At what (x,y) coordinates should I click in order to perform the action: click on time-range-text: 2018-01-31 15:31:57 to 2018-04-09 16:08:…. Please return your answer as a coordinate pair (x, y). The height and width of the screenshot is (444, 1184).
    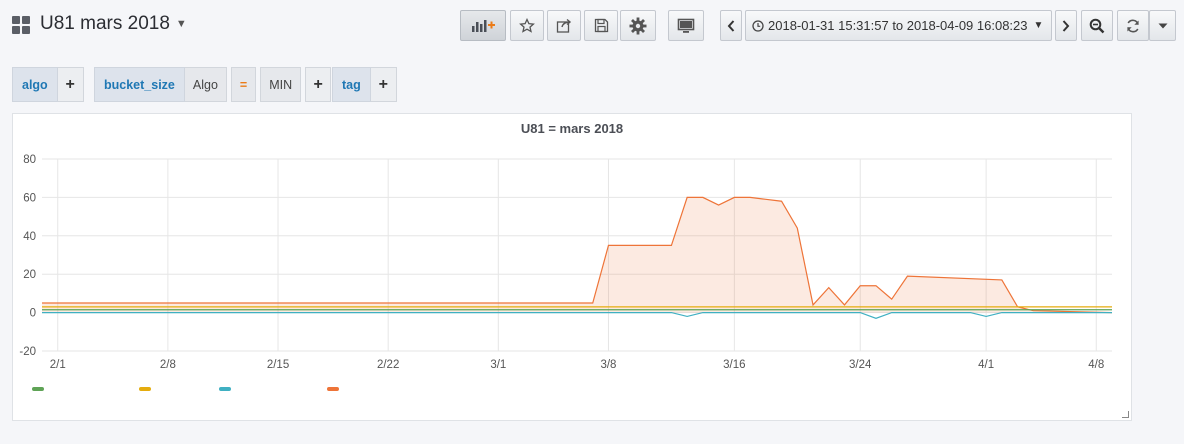
    Looking at the image, I should click on (898, 25).